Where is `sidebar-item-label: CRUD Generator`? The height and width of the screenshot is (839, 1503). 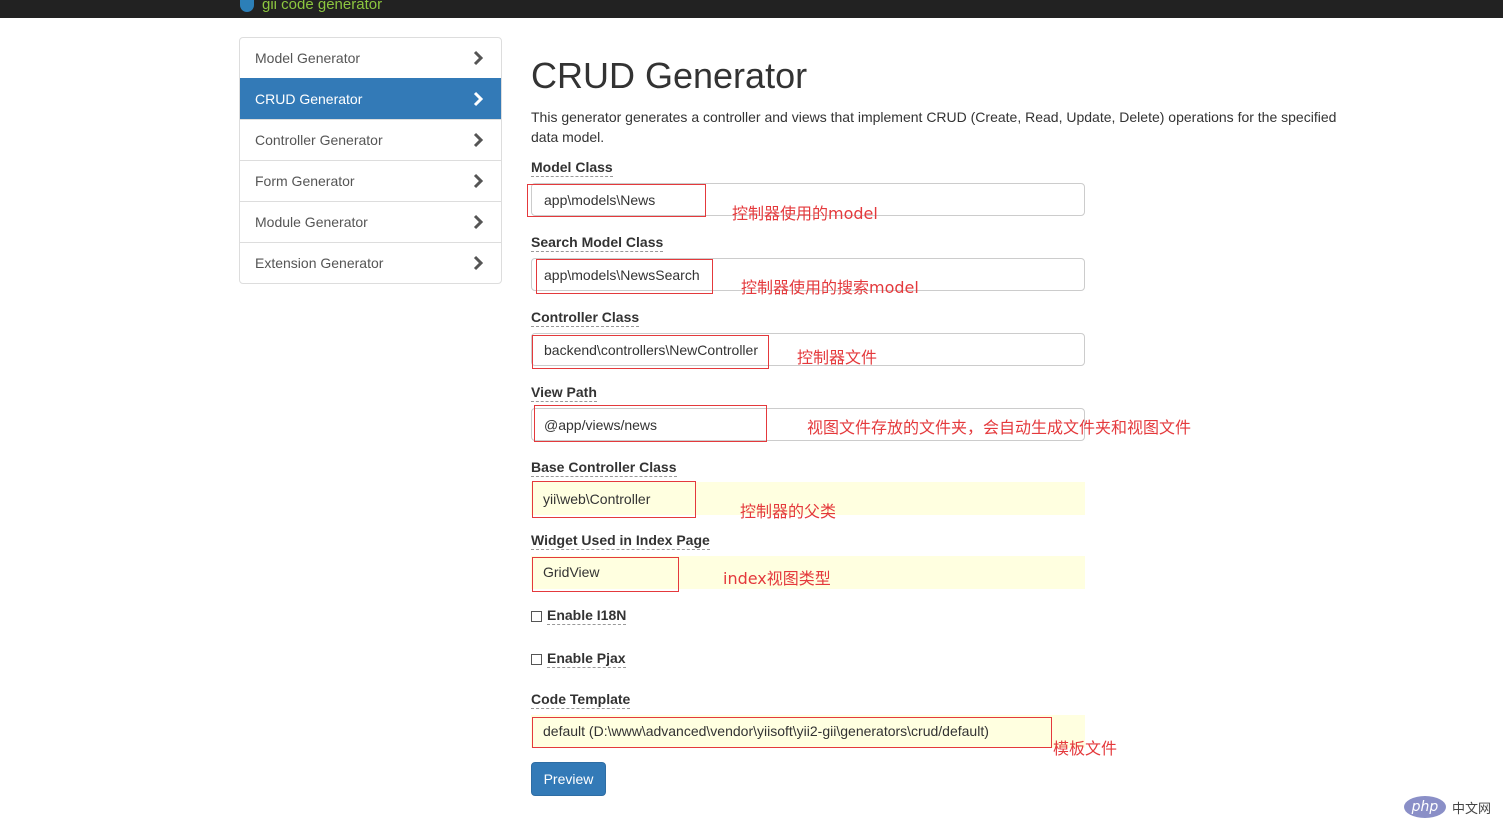
sidebar-item-label: CRUD Generator is located at coordinates (309, 99).